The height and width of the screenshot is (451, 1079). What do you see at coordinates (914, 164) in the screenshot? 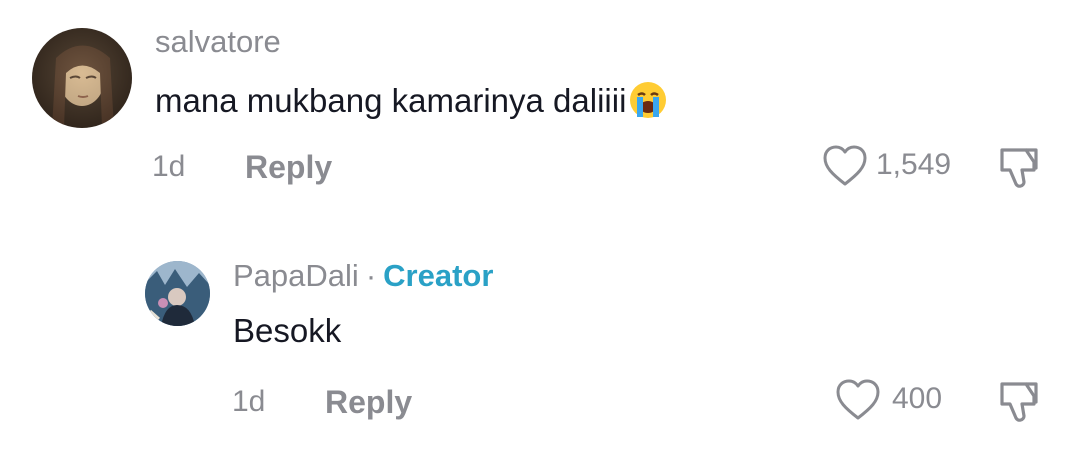
I see `like-count: 1,549` at bounding box center [914, 164].